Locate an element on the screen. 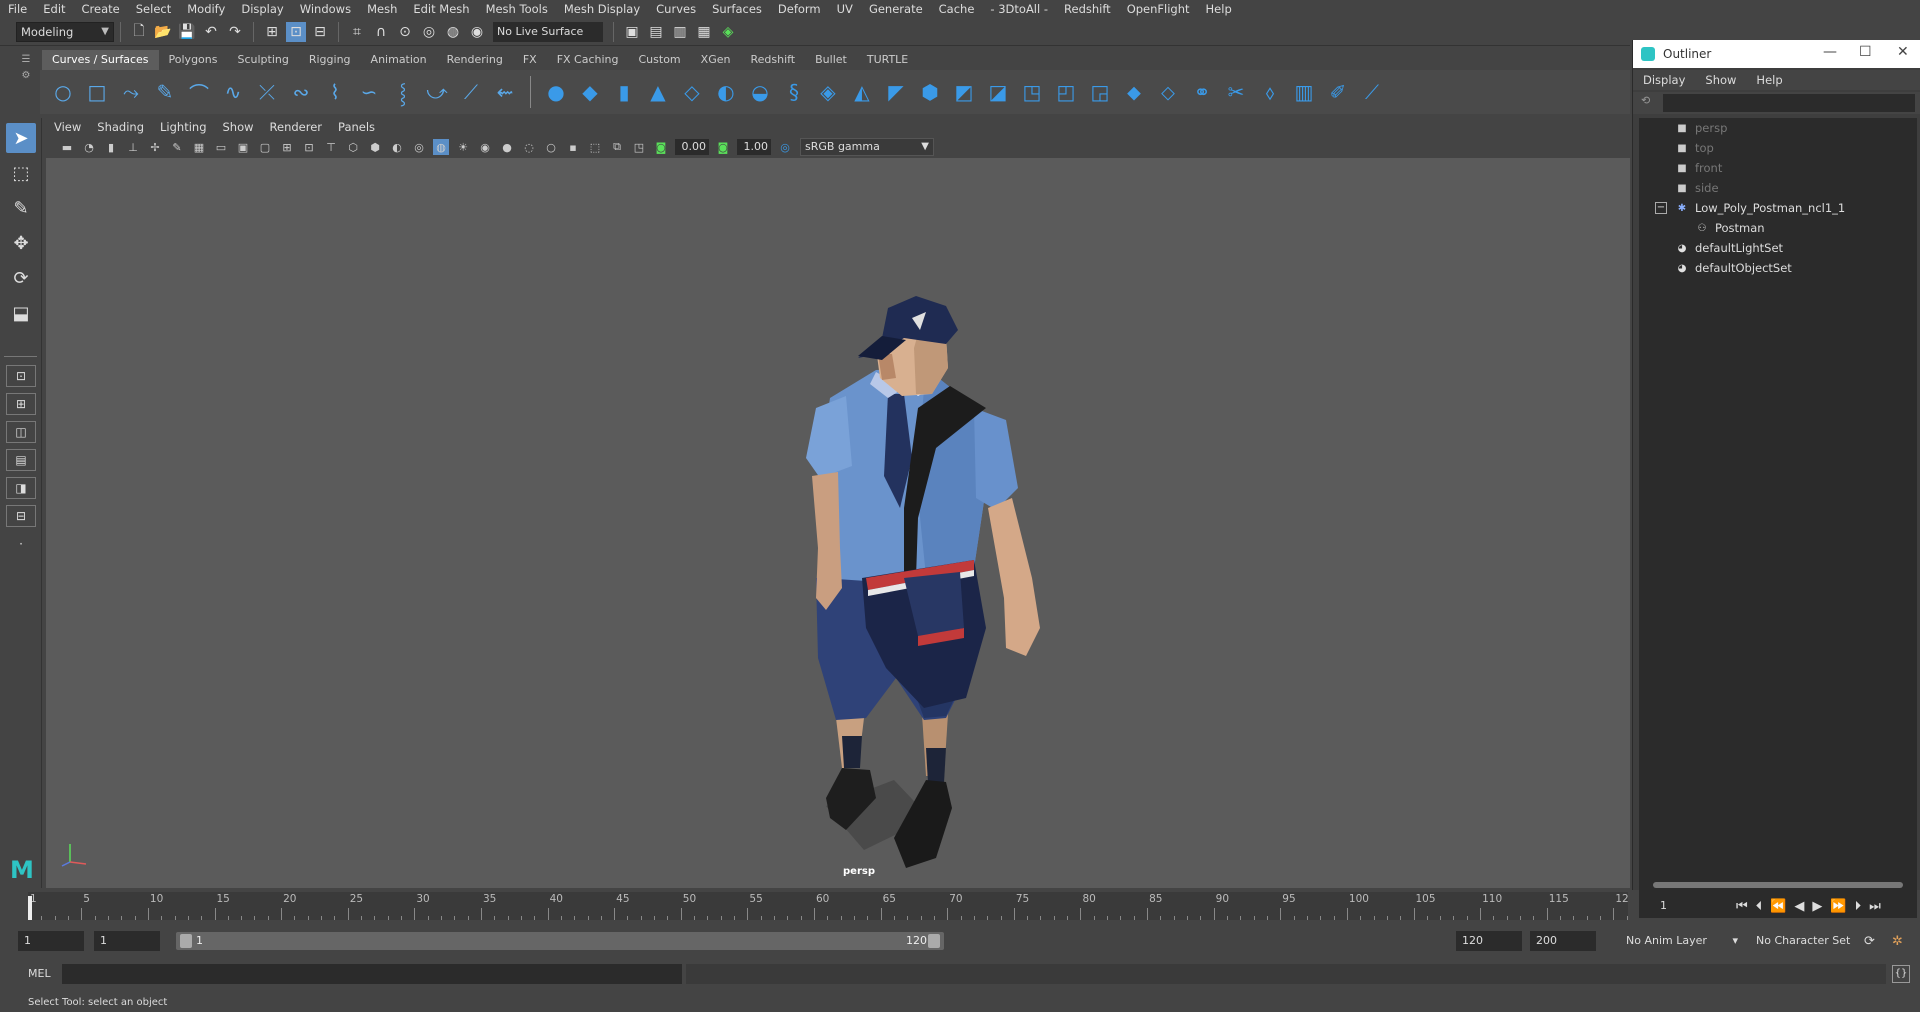 This screenshot has width=1920, height=1012. ipr-render-icon: ▥ is located at coordinates (680, 32).